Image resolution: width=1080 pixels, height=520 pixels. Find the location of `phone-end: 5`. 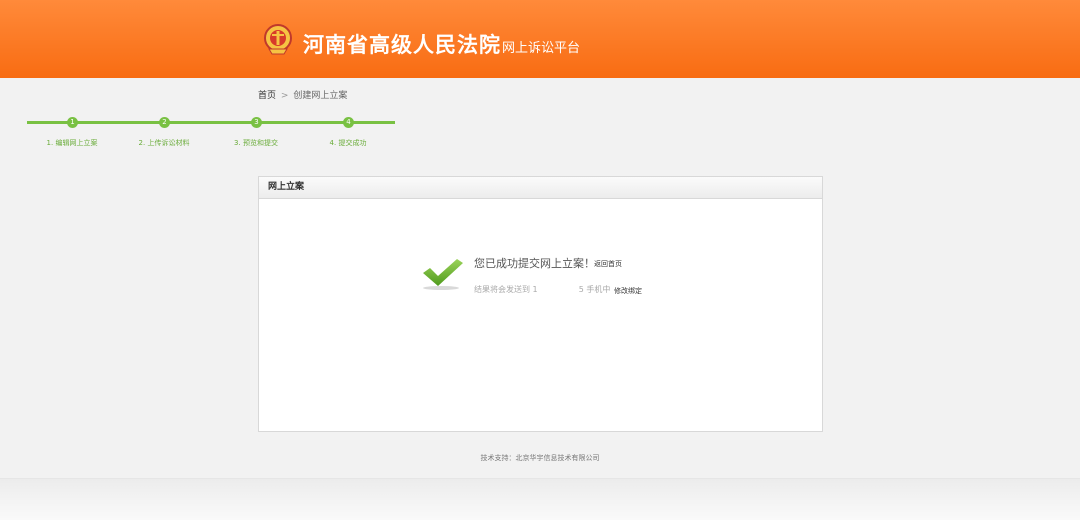

phone-end: 5 is located at coordinates (581, 289).